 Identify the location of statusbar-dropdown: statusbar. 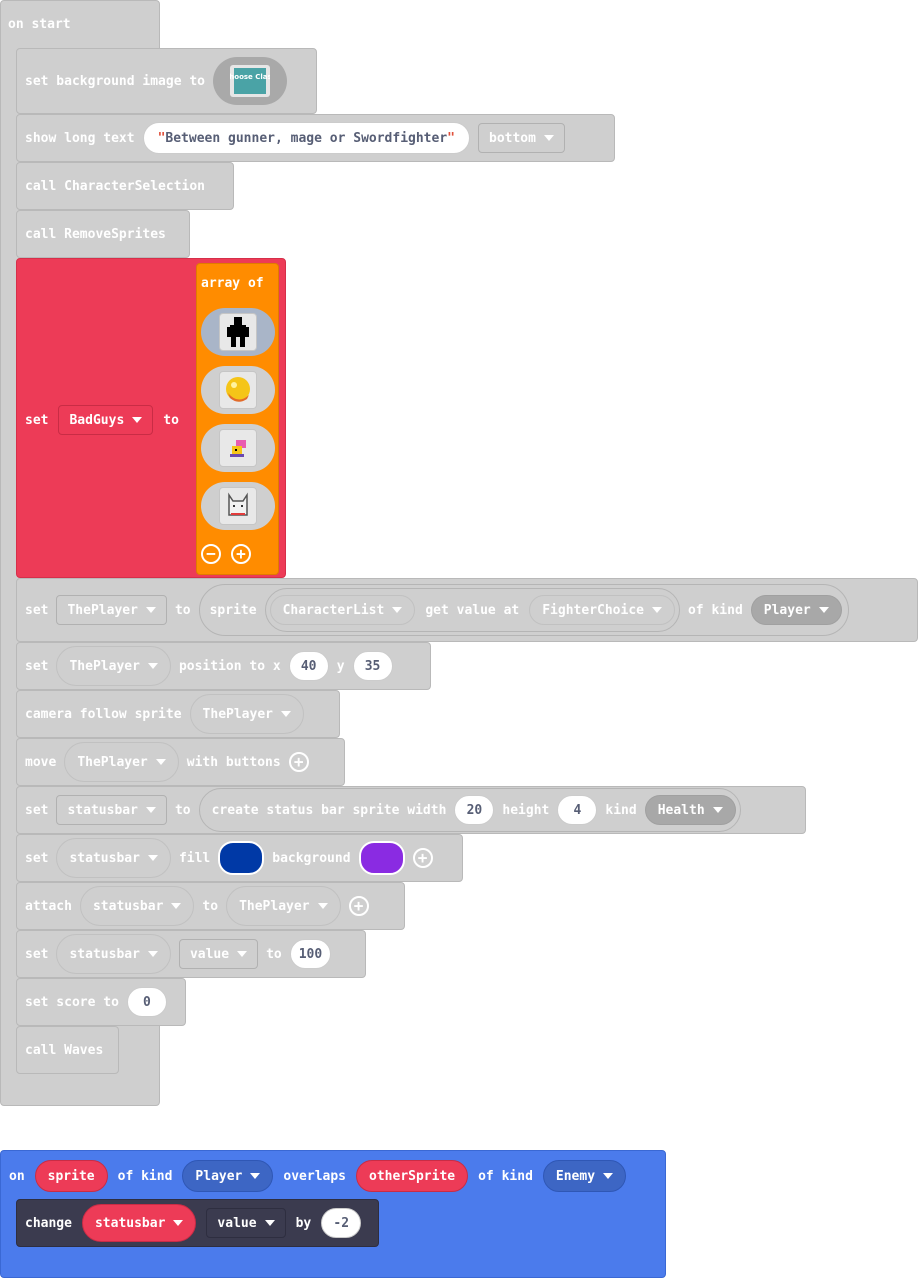
(113, 858).